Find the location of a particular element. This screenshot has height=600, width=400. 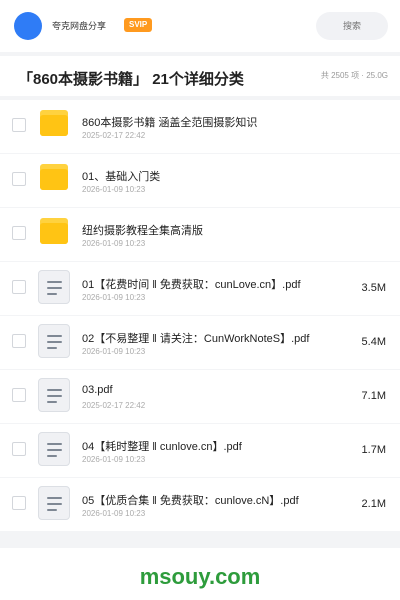

item-count-size: 共 2505 项 · 25.0G is located at coordinates (354, 75).